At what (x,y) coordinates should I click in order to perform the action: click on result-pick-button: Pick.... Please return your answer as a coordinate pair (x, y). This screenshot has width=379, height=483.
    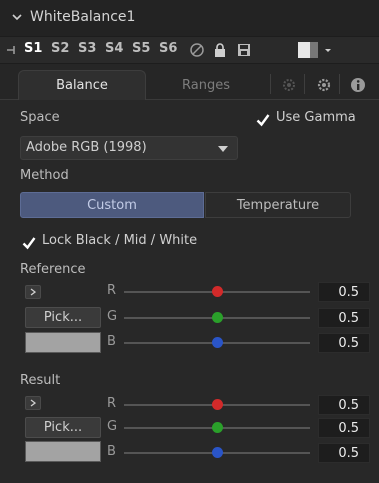
    Looking at the image, I should click on (63, 427).